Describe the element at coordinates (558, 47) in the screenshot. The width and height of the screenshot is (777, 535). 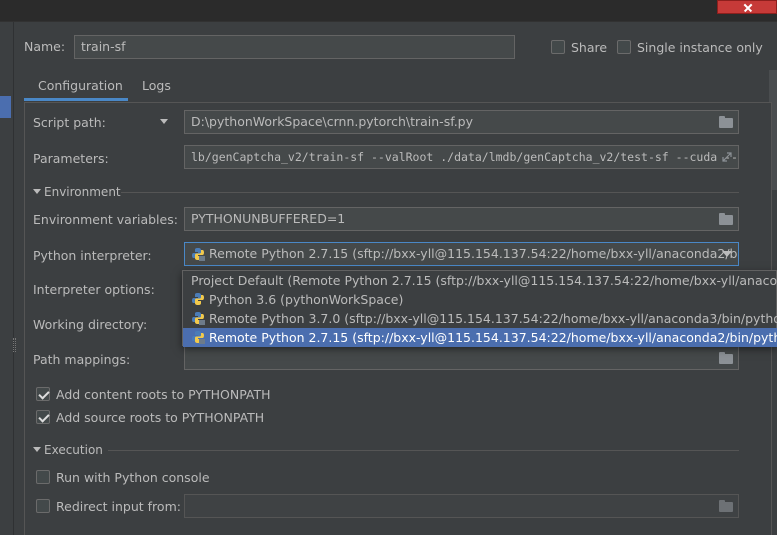
I see `share-checkbox` at that location.